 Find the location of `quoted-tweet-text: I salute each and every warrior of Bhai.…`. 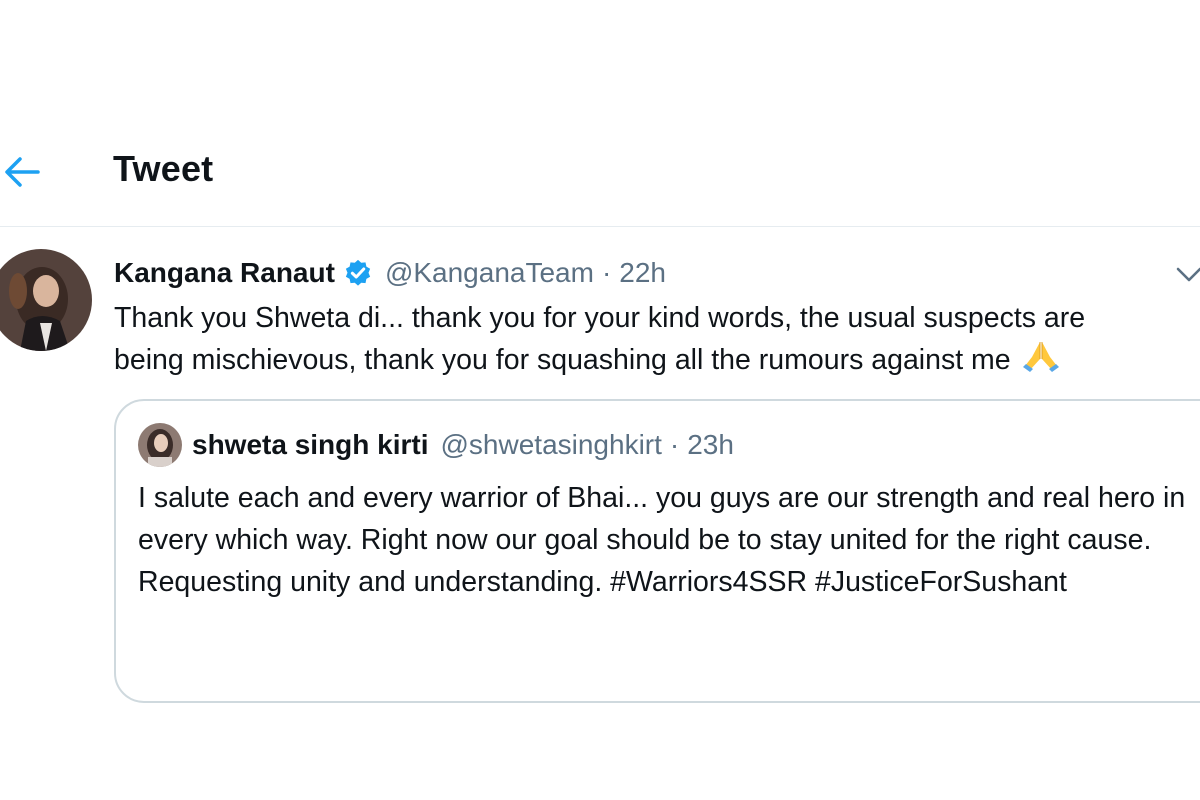

quoted-tweet-text: I salute each and every warrior of Bhai.… is located at coordinates (662, 540).